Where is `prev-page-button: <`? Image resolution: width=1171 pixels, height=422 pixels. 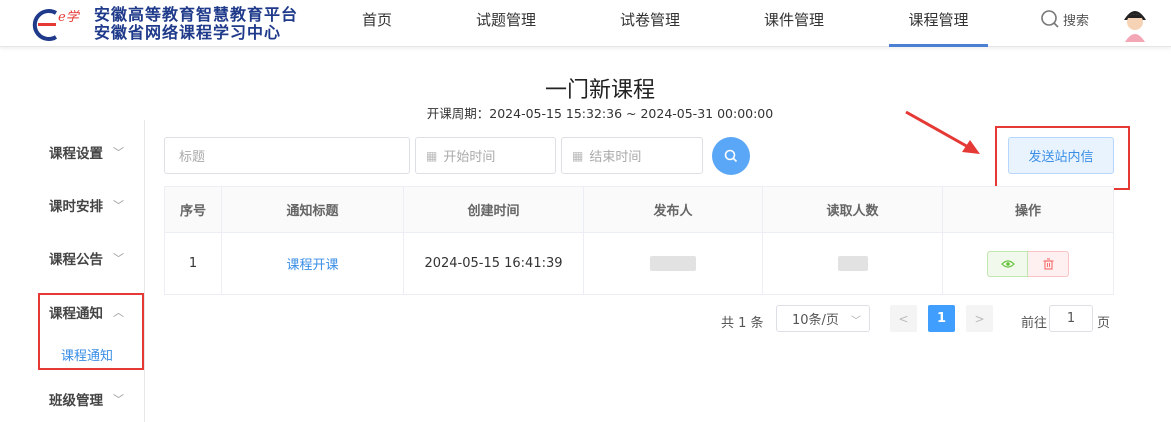 prev-page-button: < is located at coordinates (903, 318).